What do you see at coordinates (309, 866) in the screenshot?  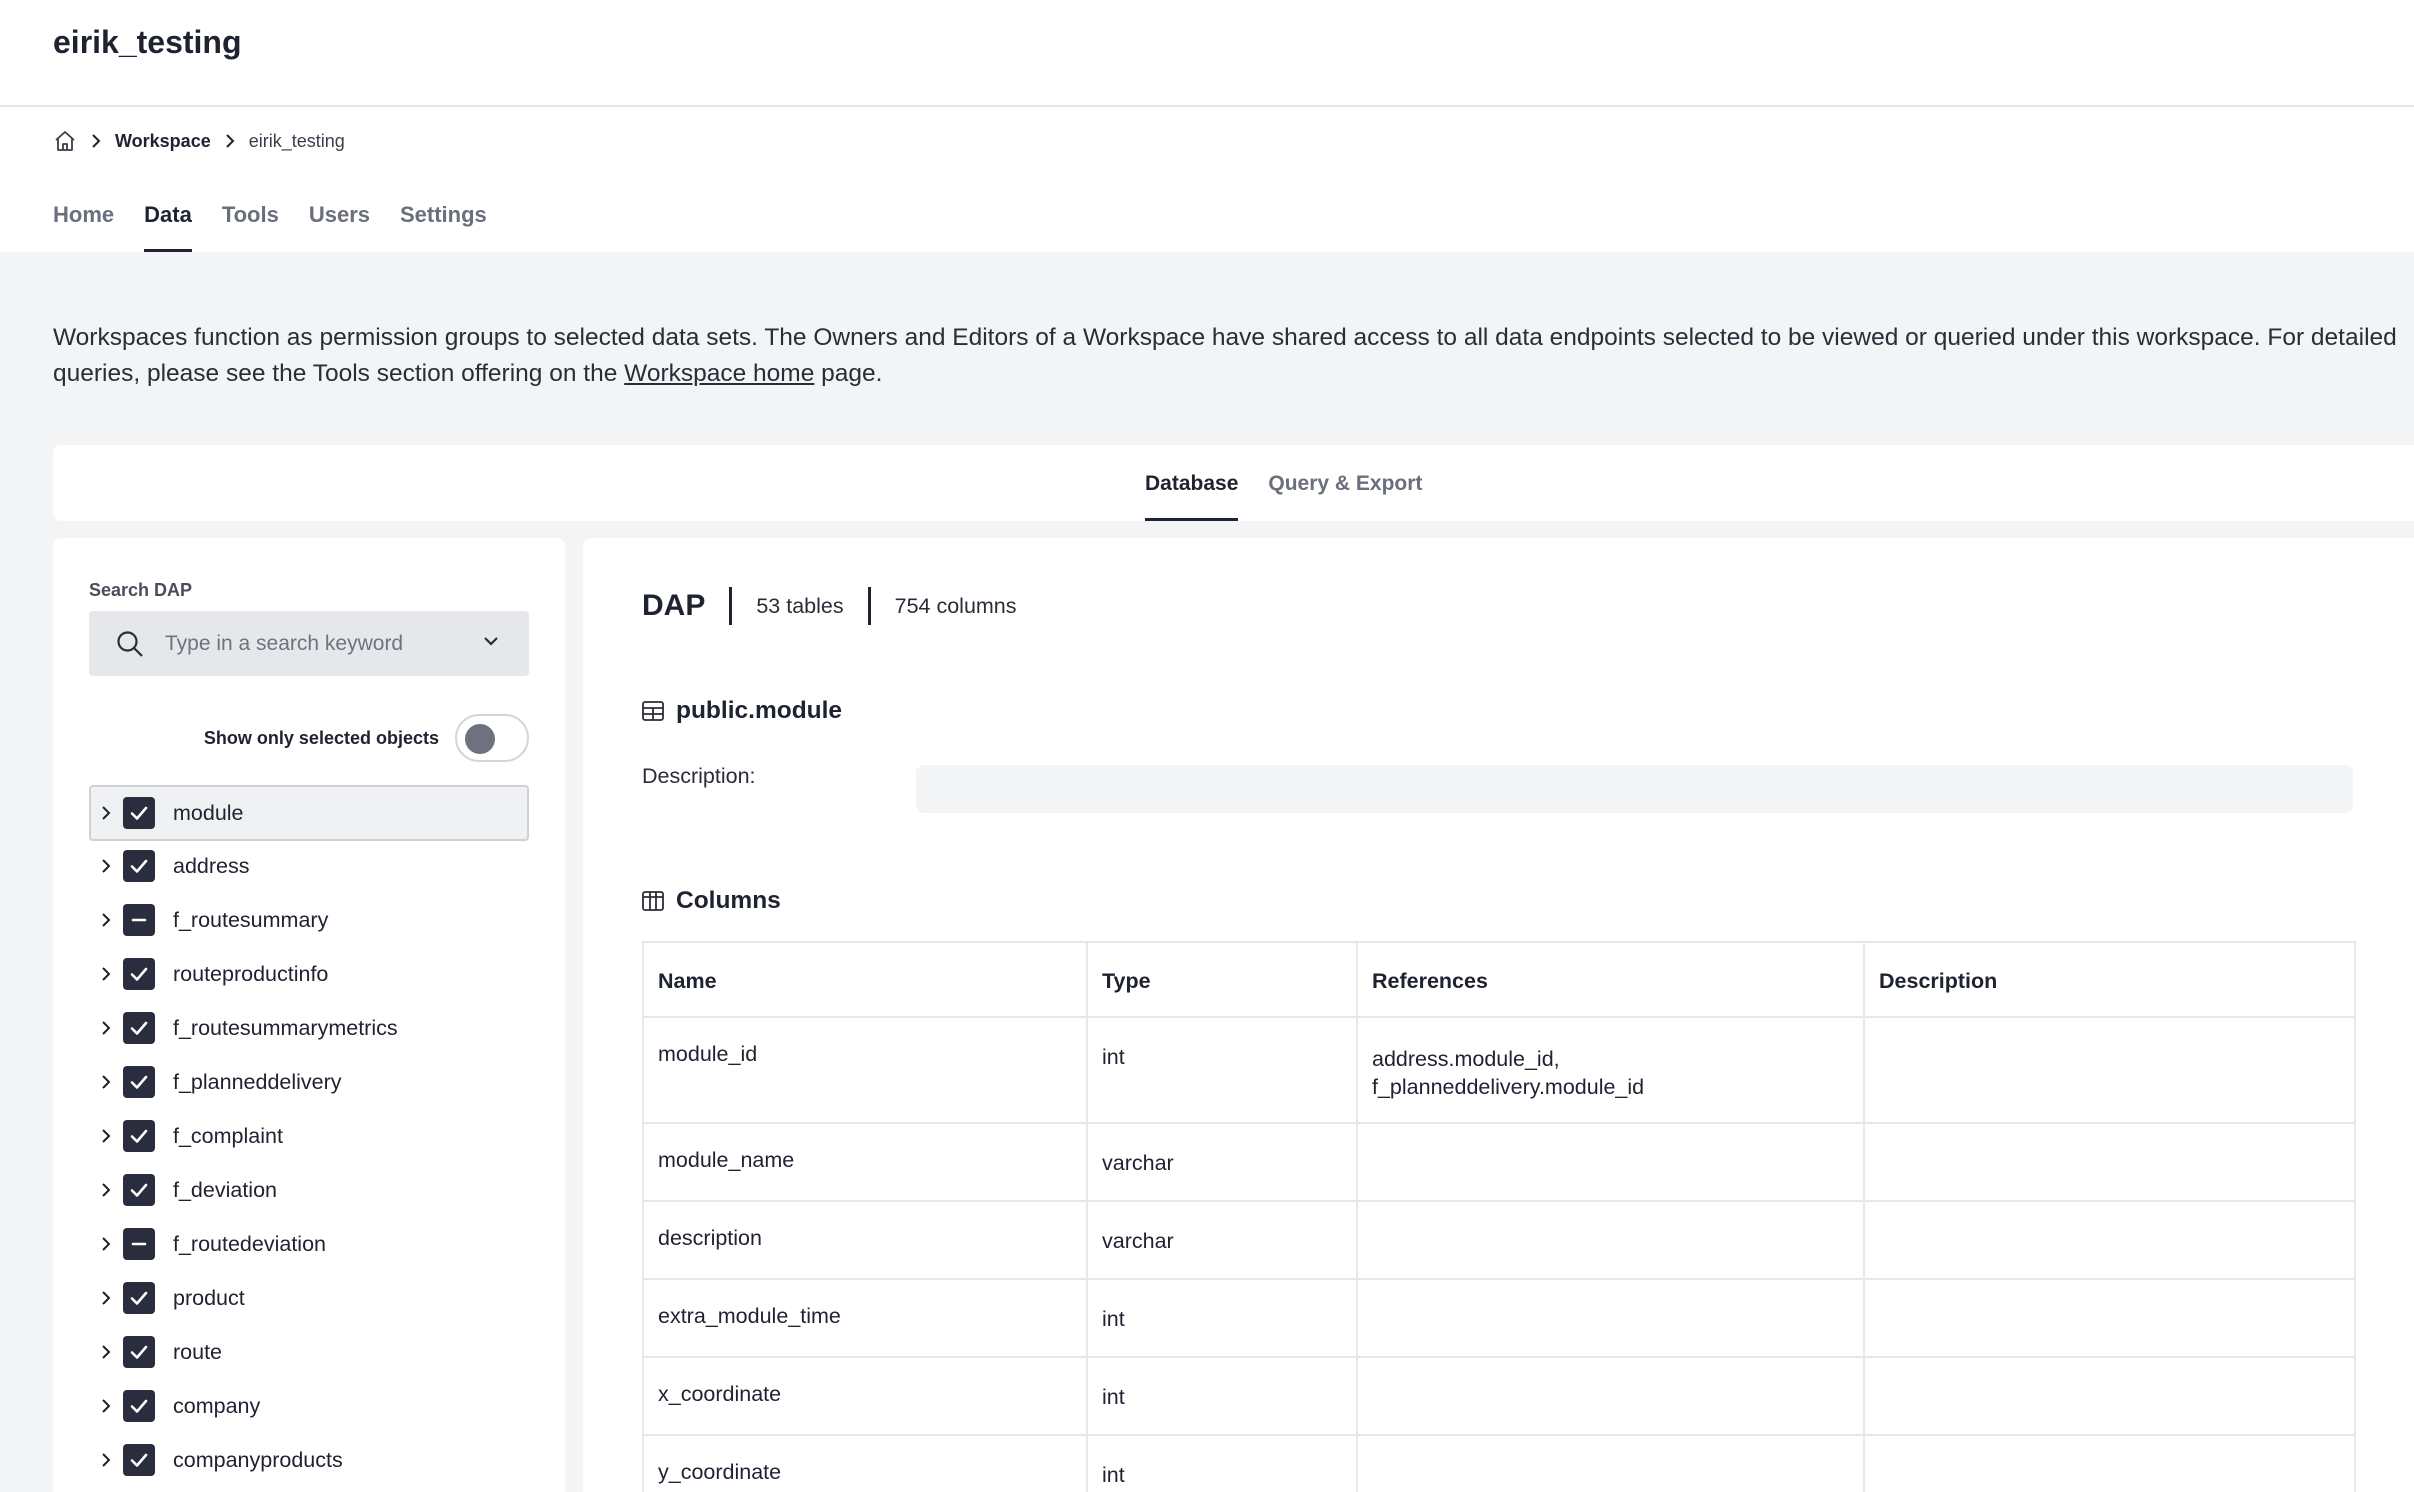 I see `tree-item: address` at bounding box center [309, 866].